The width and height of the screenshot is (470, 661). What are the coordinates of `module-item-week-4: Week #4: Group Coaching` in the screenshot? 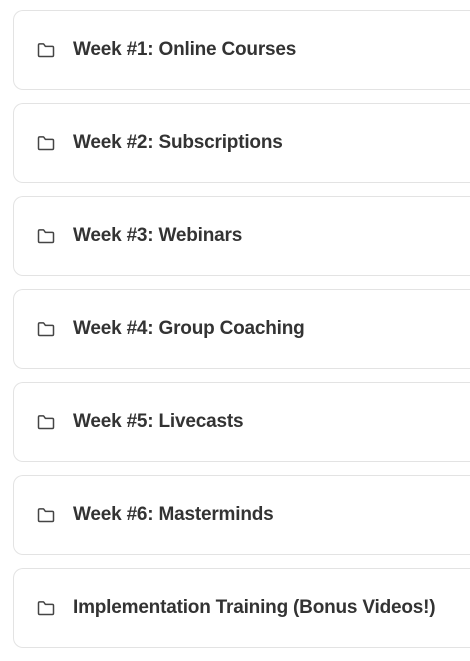 It's located at (241, 329).